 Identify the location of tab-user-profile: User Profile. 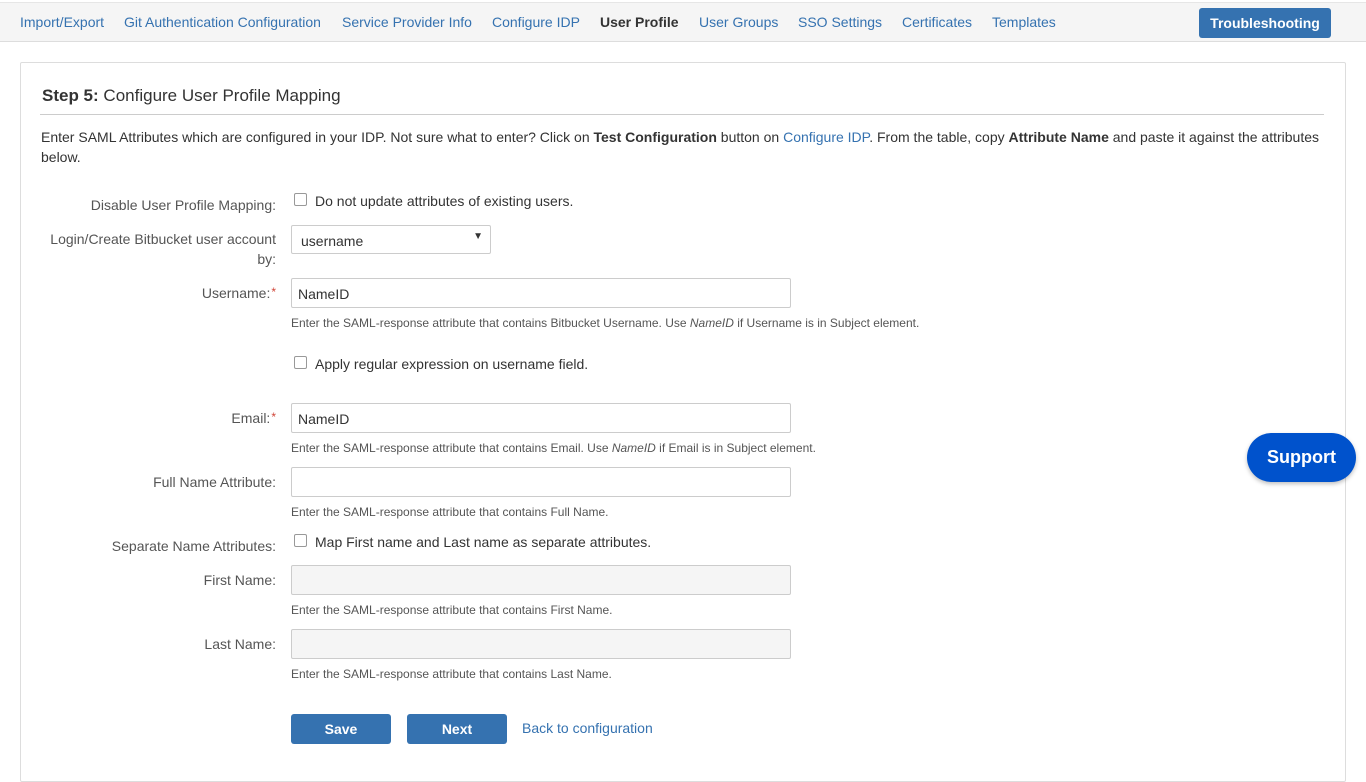
(639, 22).